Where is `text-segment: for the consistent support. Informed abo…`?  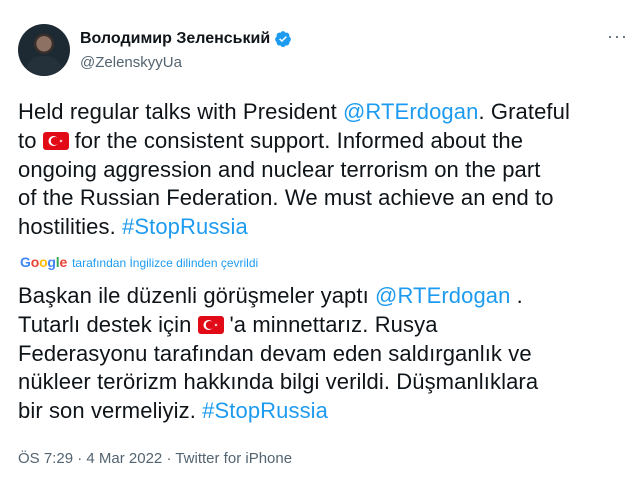
text-segment: for the consistent support. Informed abo… is located at coordinates (299, 140).